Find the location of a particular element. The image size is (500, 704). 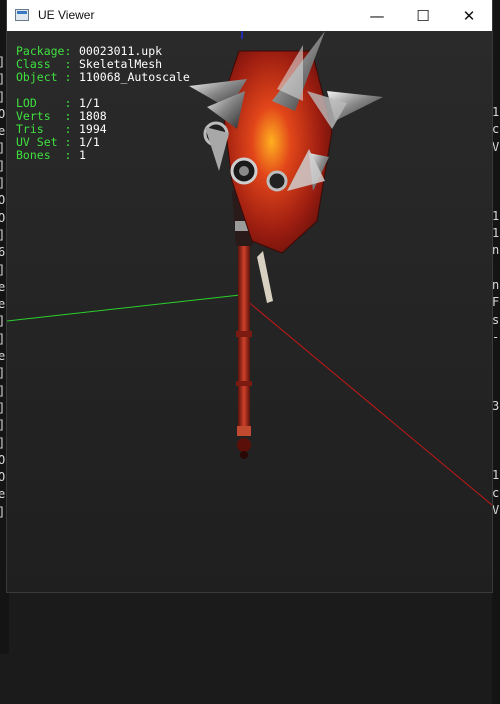

axis-y-line is located at coordinates (124, 308).